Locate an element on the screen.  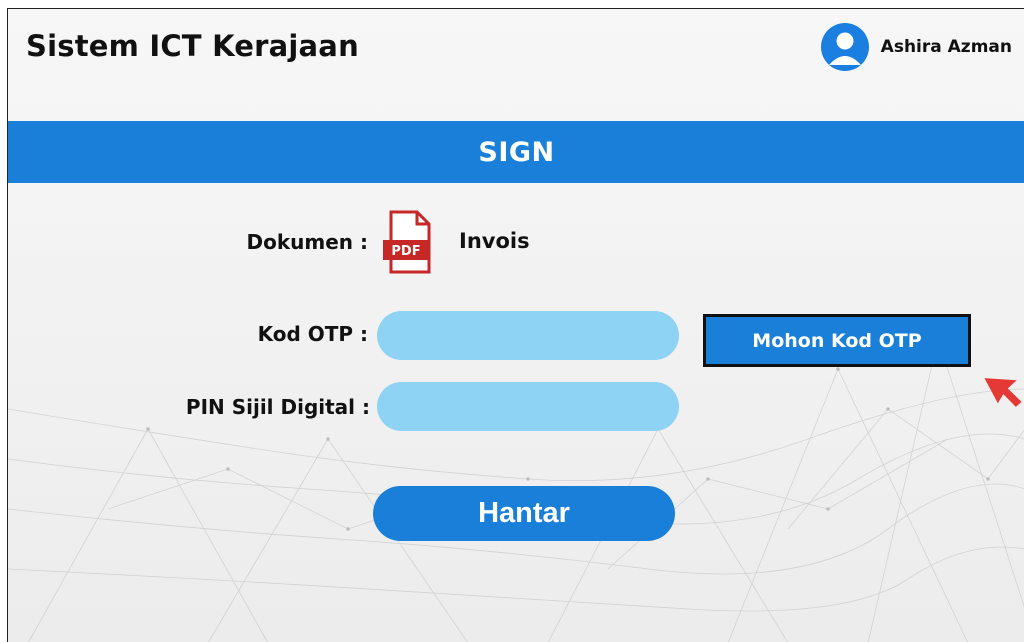
pin-label: PIN Sijil Digital : is located at coordinates (277, 407).